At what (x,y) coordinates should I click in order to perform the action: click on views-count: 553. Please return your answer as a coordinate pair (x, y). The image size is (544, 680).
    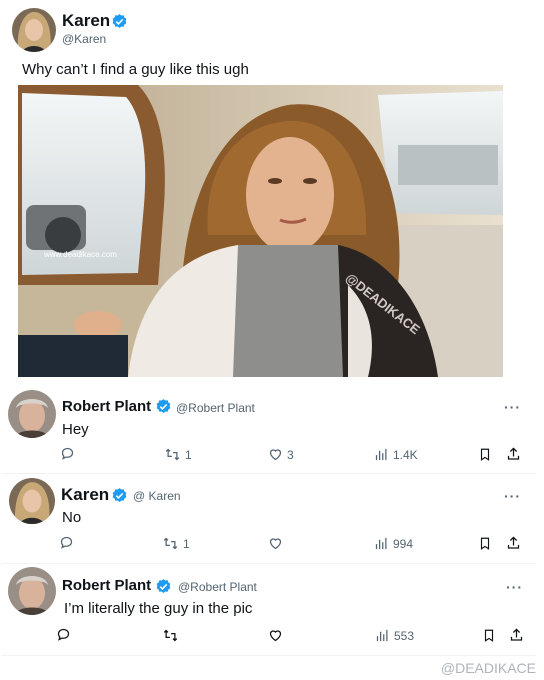
    Looking at the image, I should click on (404, 635).